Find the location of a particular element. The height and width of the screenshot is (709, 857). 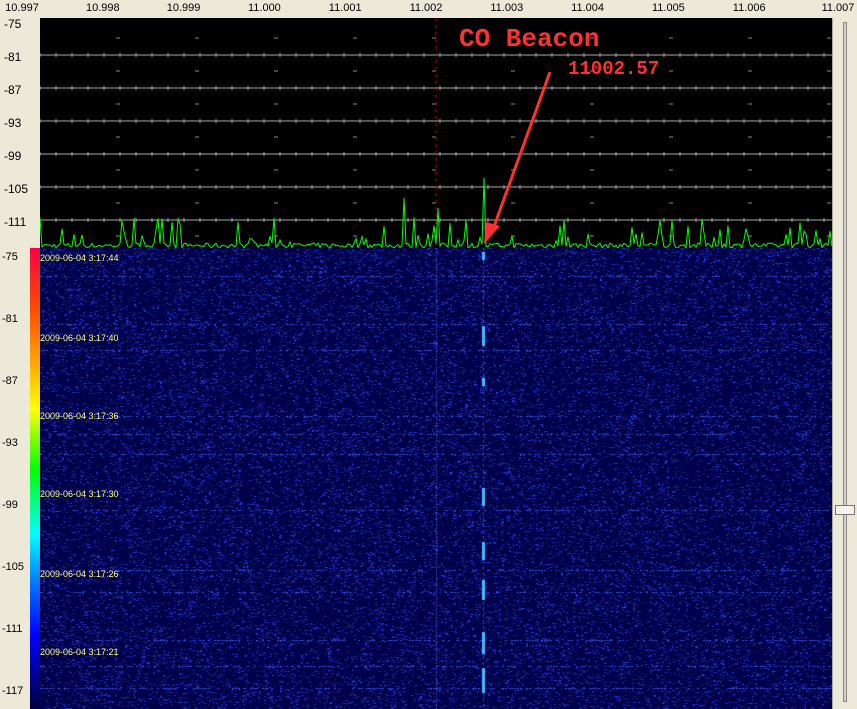

waterfall-db-label: -111 is located at coordinates (12, 629).